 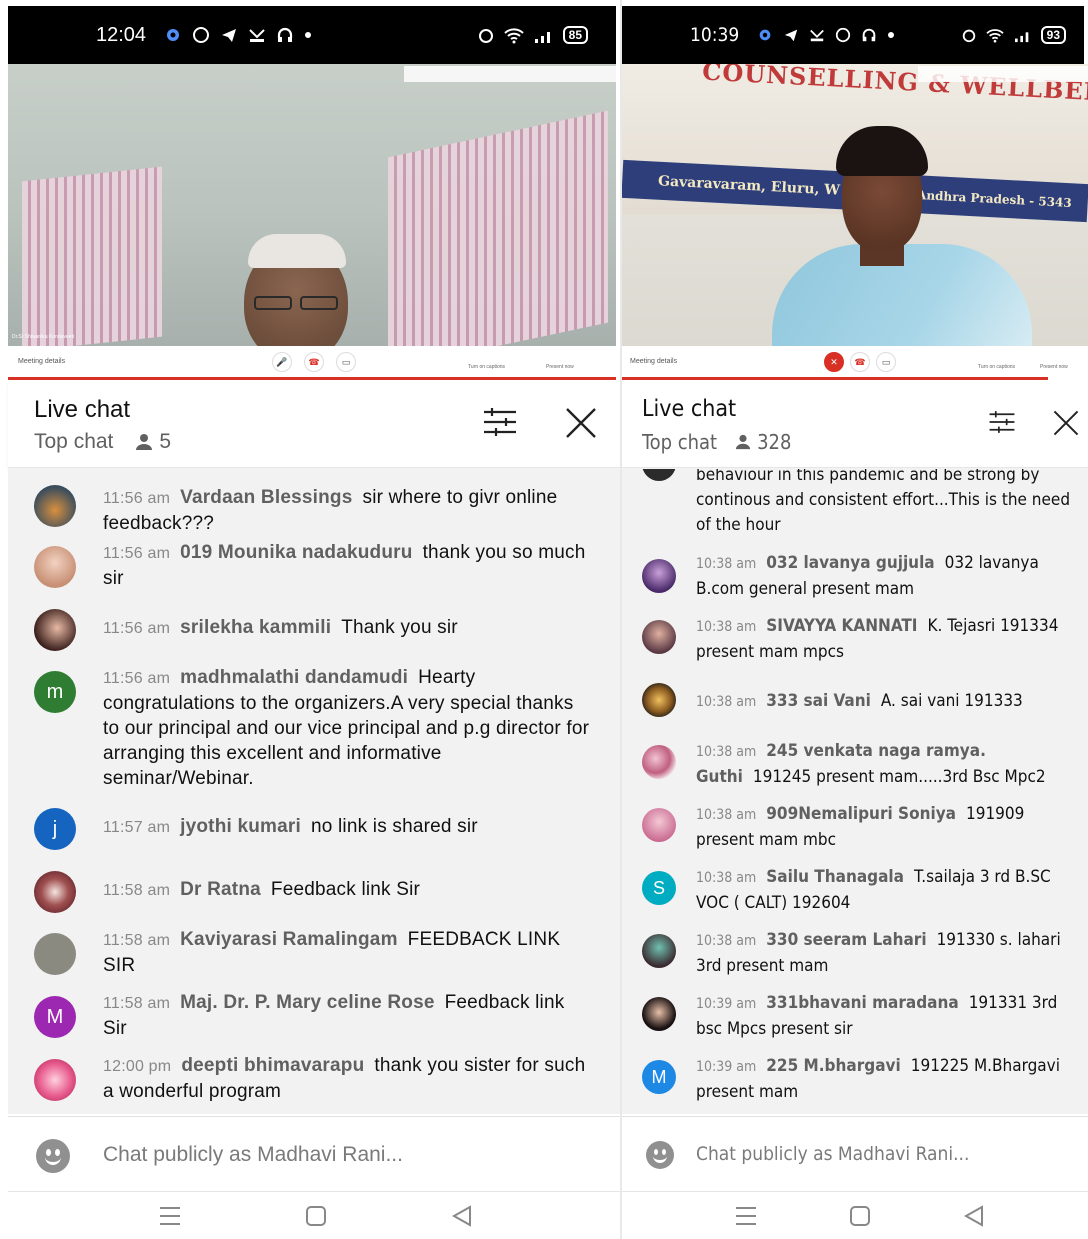 I want to click on wifi-icon, so click(x=995, y=36).